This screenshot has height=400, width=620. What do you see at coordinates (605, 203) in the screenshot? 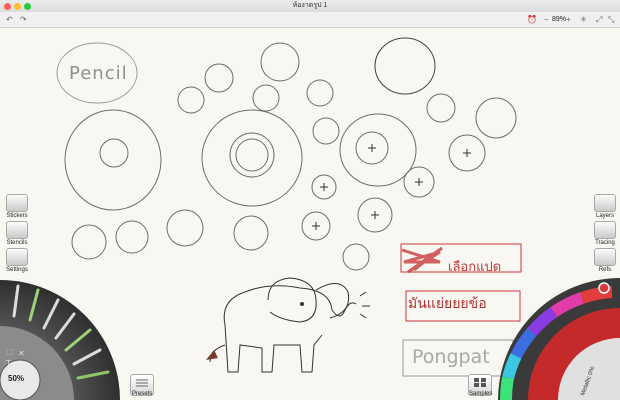
I see `layers-icon` at bounding box center [605, 203].